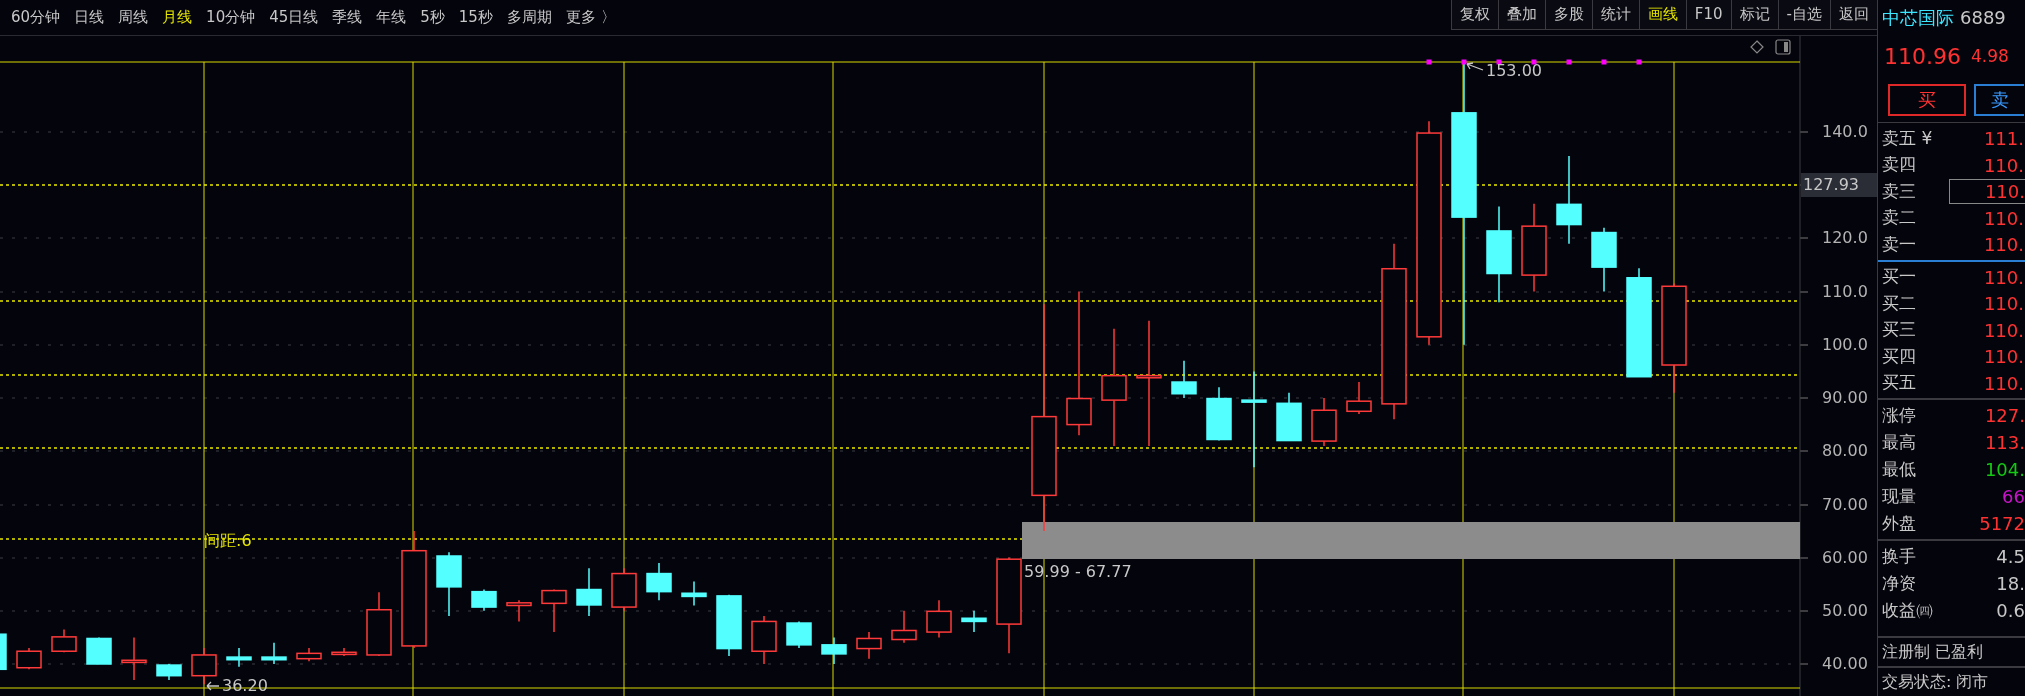 This screenshot has height=696, width=2025. I want to click on period-tab: 月线, so click(177, 17).